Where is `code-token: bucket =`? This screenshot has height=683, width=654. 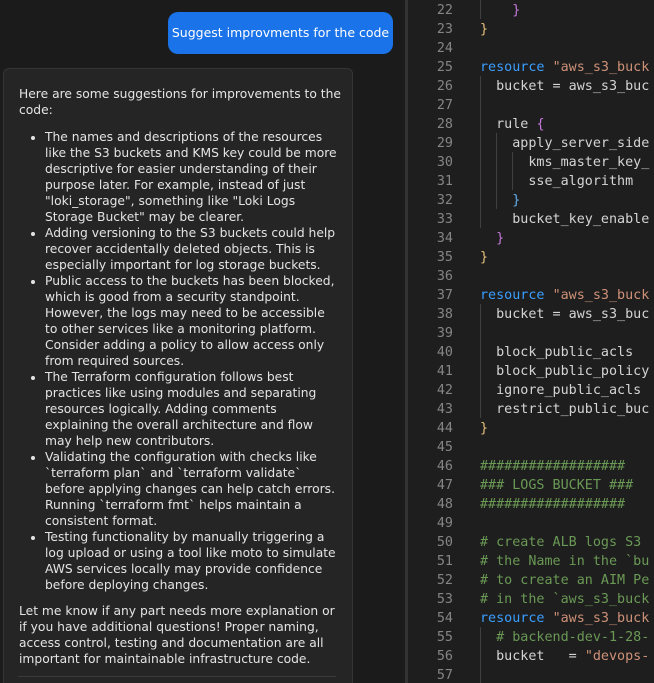 code-token: bucket = is located at coordinates (532, 656).